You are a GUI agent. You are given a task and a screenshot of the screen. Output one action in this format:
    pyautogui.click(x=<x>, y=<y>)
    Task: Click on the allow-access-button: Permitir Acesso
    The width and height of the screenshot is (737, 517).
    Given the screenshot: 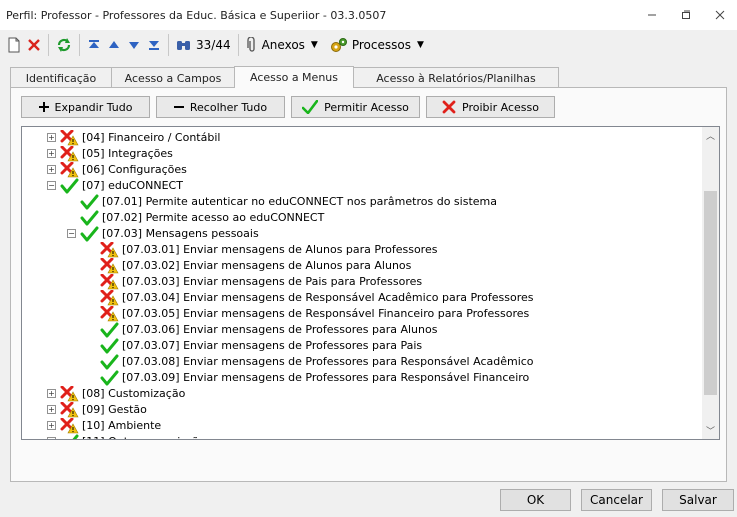 What is the action you would take?
    pyautogui.click(x=355, y=107)
    